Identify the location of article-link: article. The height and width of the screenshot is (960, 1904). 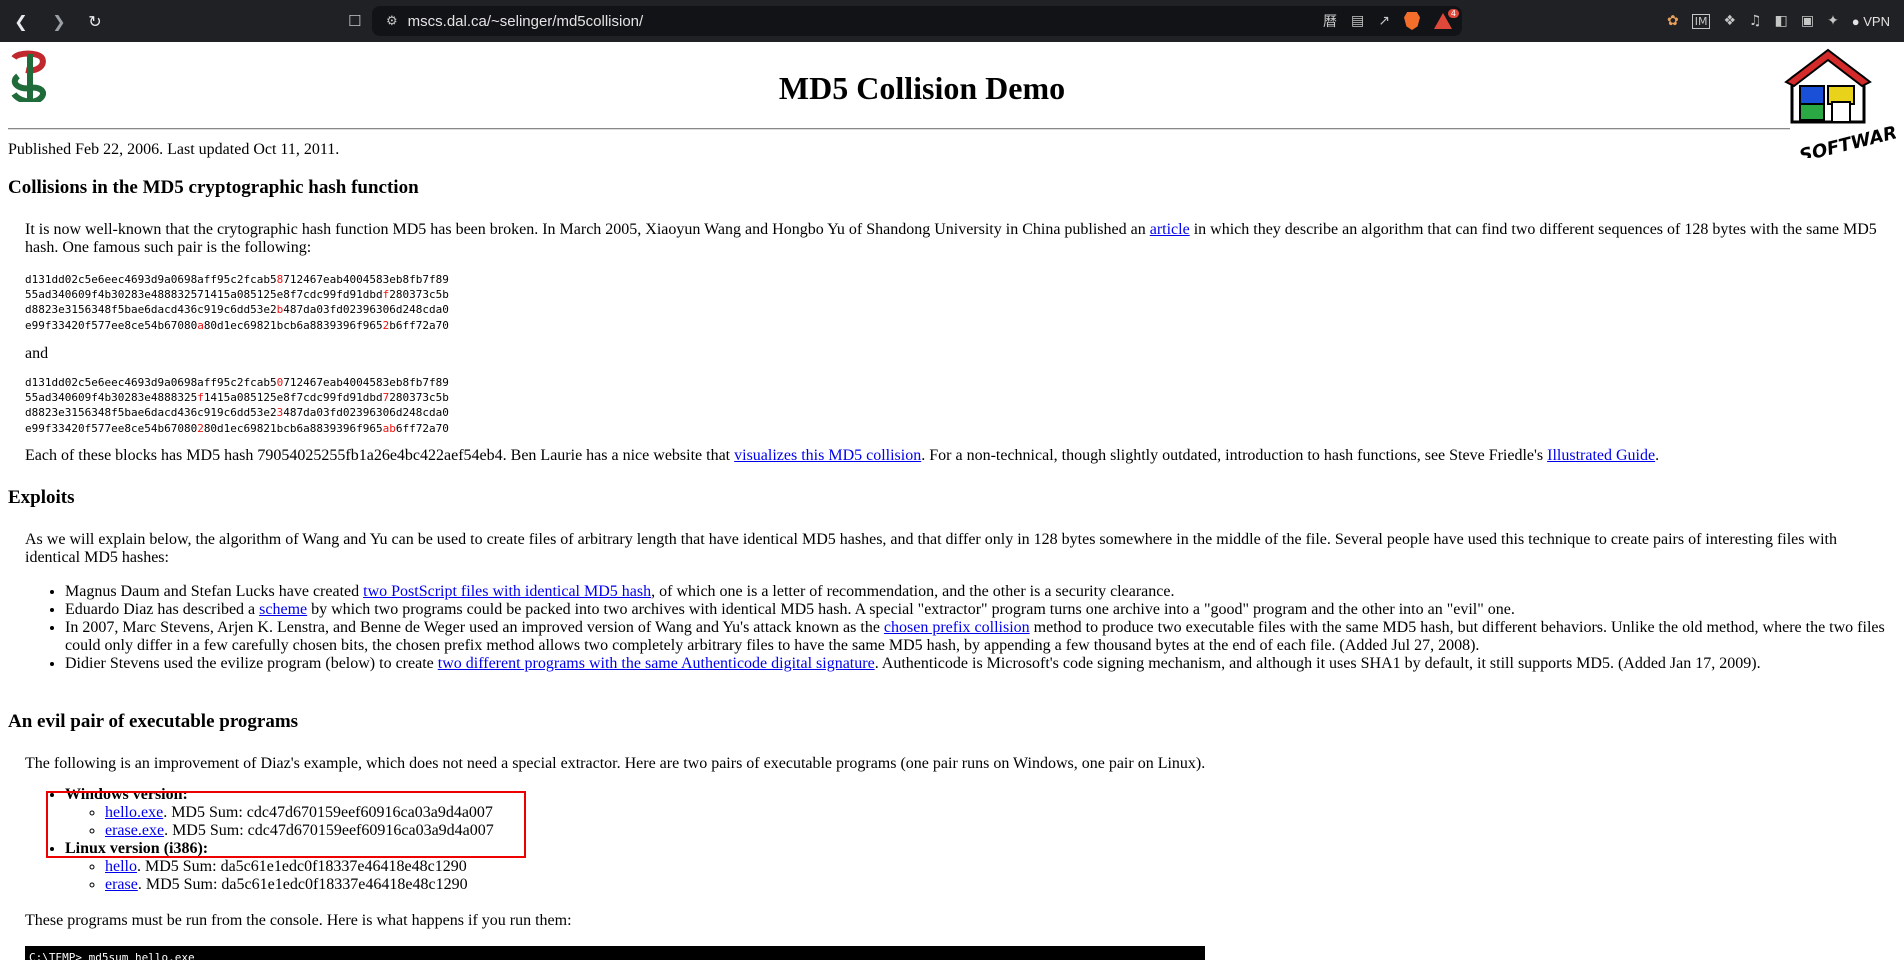
(1170, 229).